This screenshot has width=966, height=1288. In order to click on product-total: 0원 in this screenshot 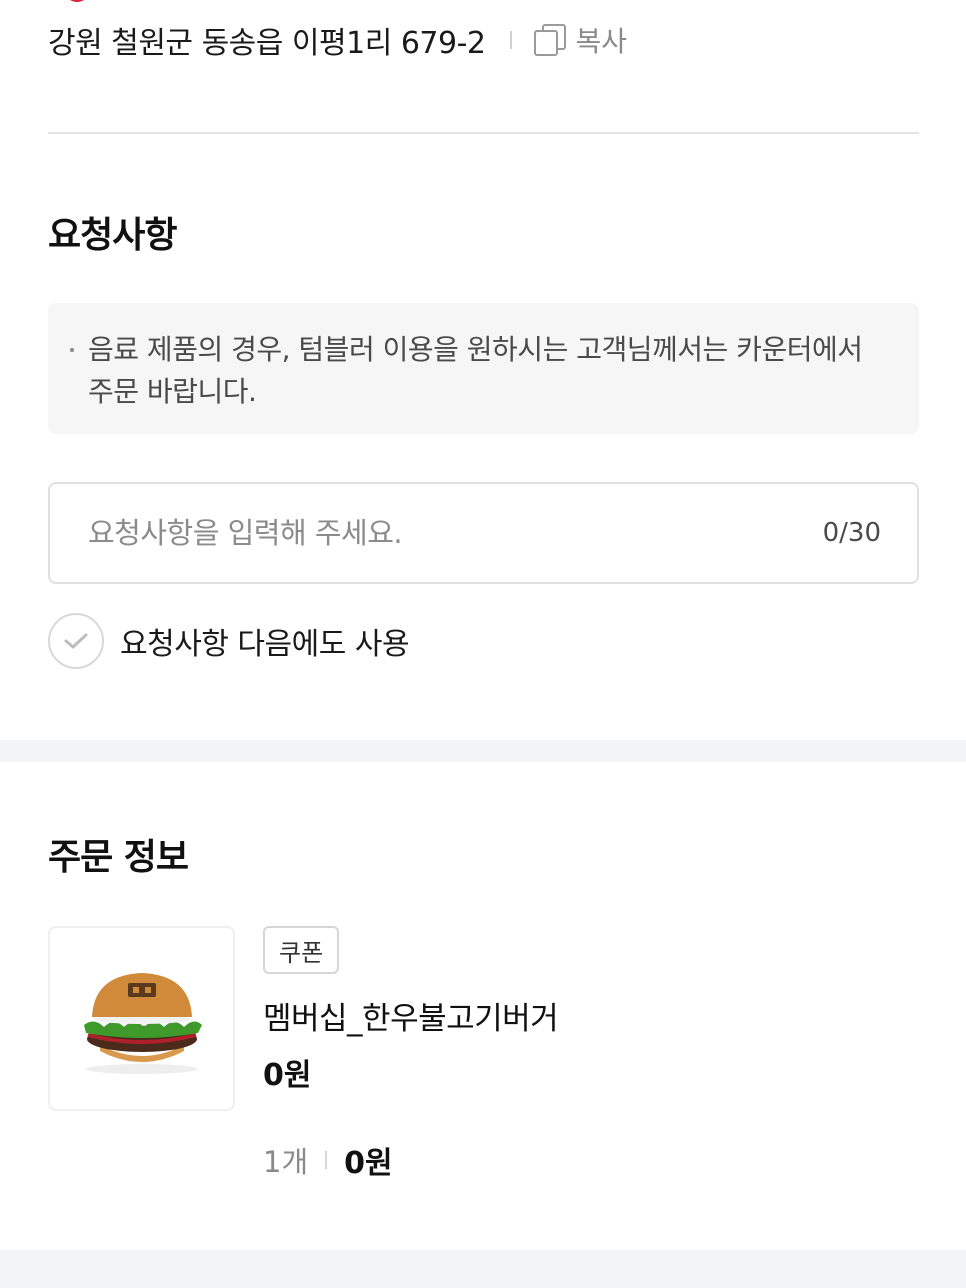, I will do `click(368, 1163)`.